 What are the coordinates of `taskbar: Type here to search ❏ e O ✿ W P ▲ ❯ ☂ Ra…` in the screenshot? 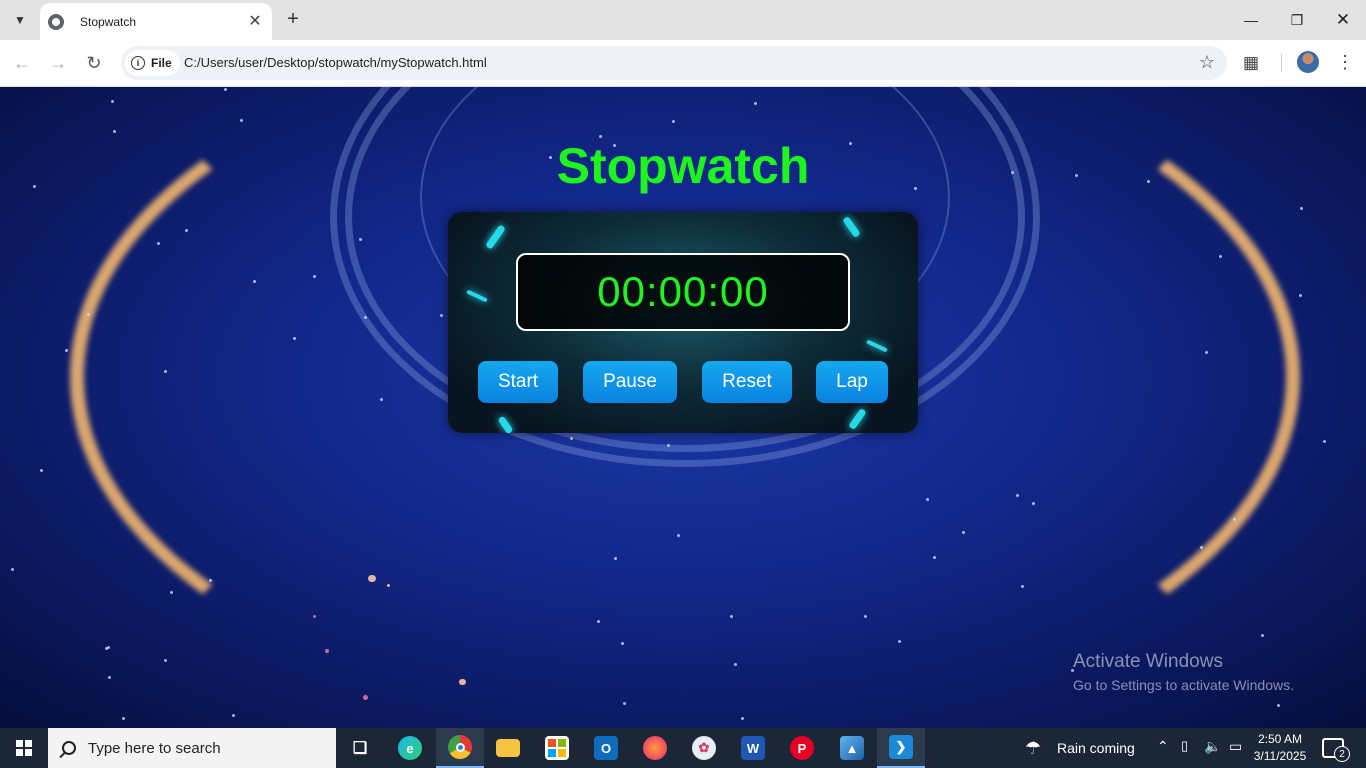 It's located at (683, 748).